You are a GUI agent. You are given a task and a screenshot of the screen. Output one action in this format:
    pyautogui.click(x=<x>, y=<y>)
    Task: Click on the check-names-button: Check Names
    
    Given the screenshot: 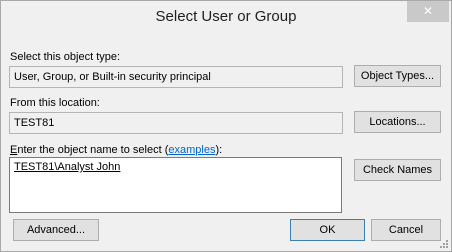 What is the action you would take?
    pyautogui.click(x=397, y=170)
    